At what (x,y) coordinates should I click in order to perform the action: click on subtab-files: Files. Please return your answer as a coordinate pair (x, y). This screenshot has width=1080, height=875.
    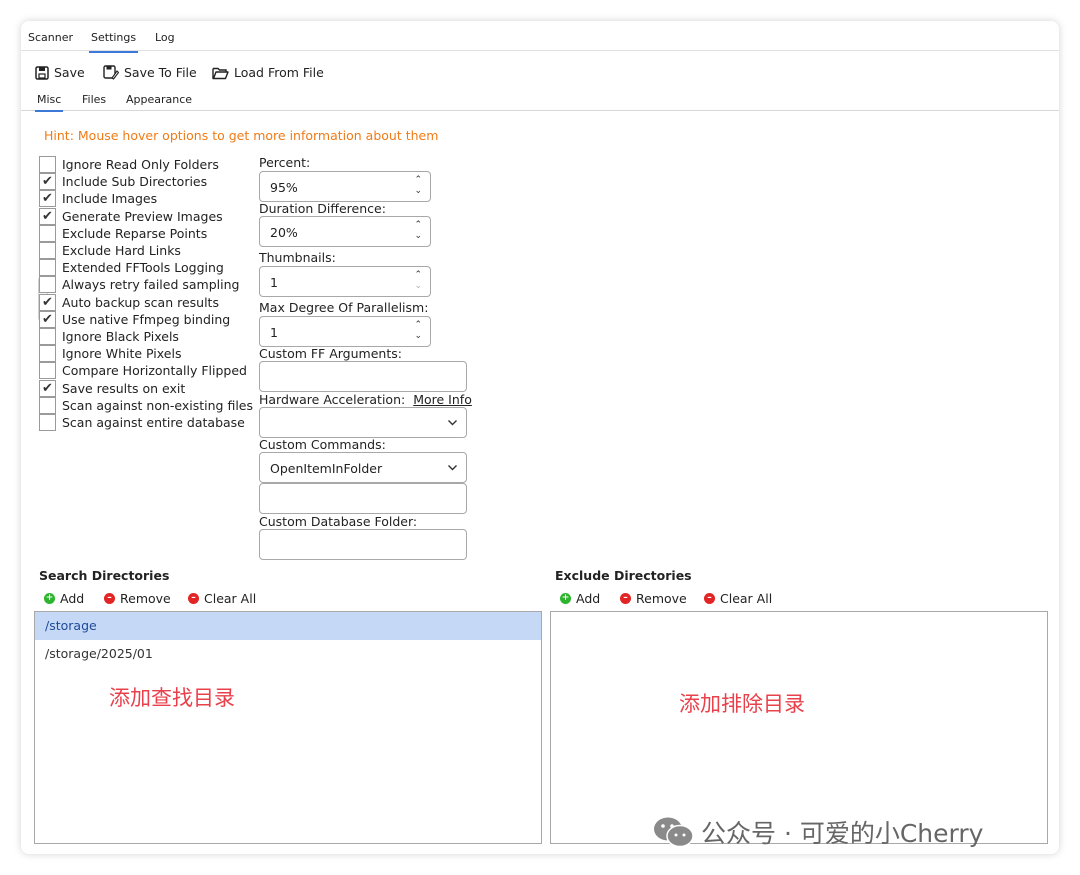
    Looking at the image, I should click on (94, 99).